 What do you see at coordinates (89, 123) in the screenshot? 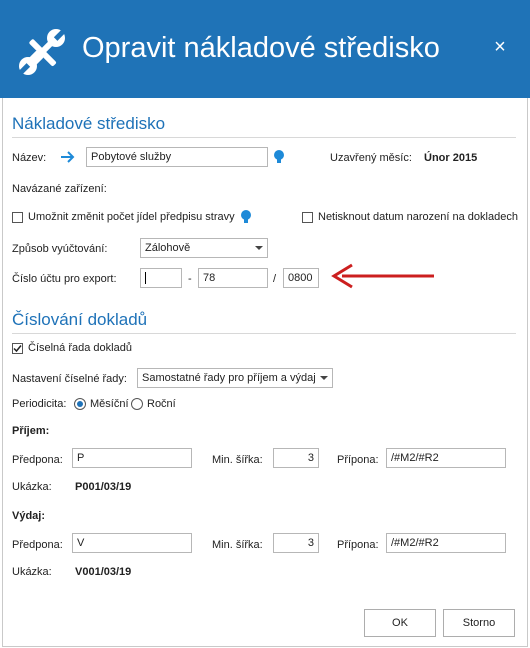
I see `section-title-cost-center: Nákladové středisko` at bounding box center [89, 123].